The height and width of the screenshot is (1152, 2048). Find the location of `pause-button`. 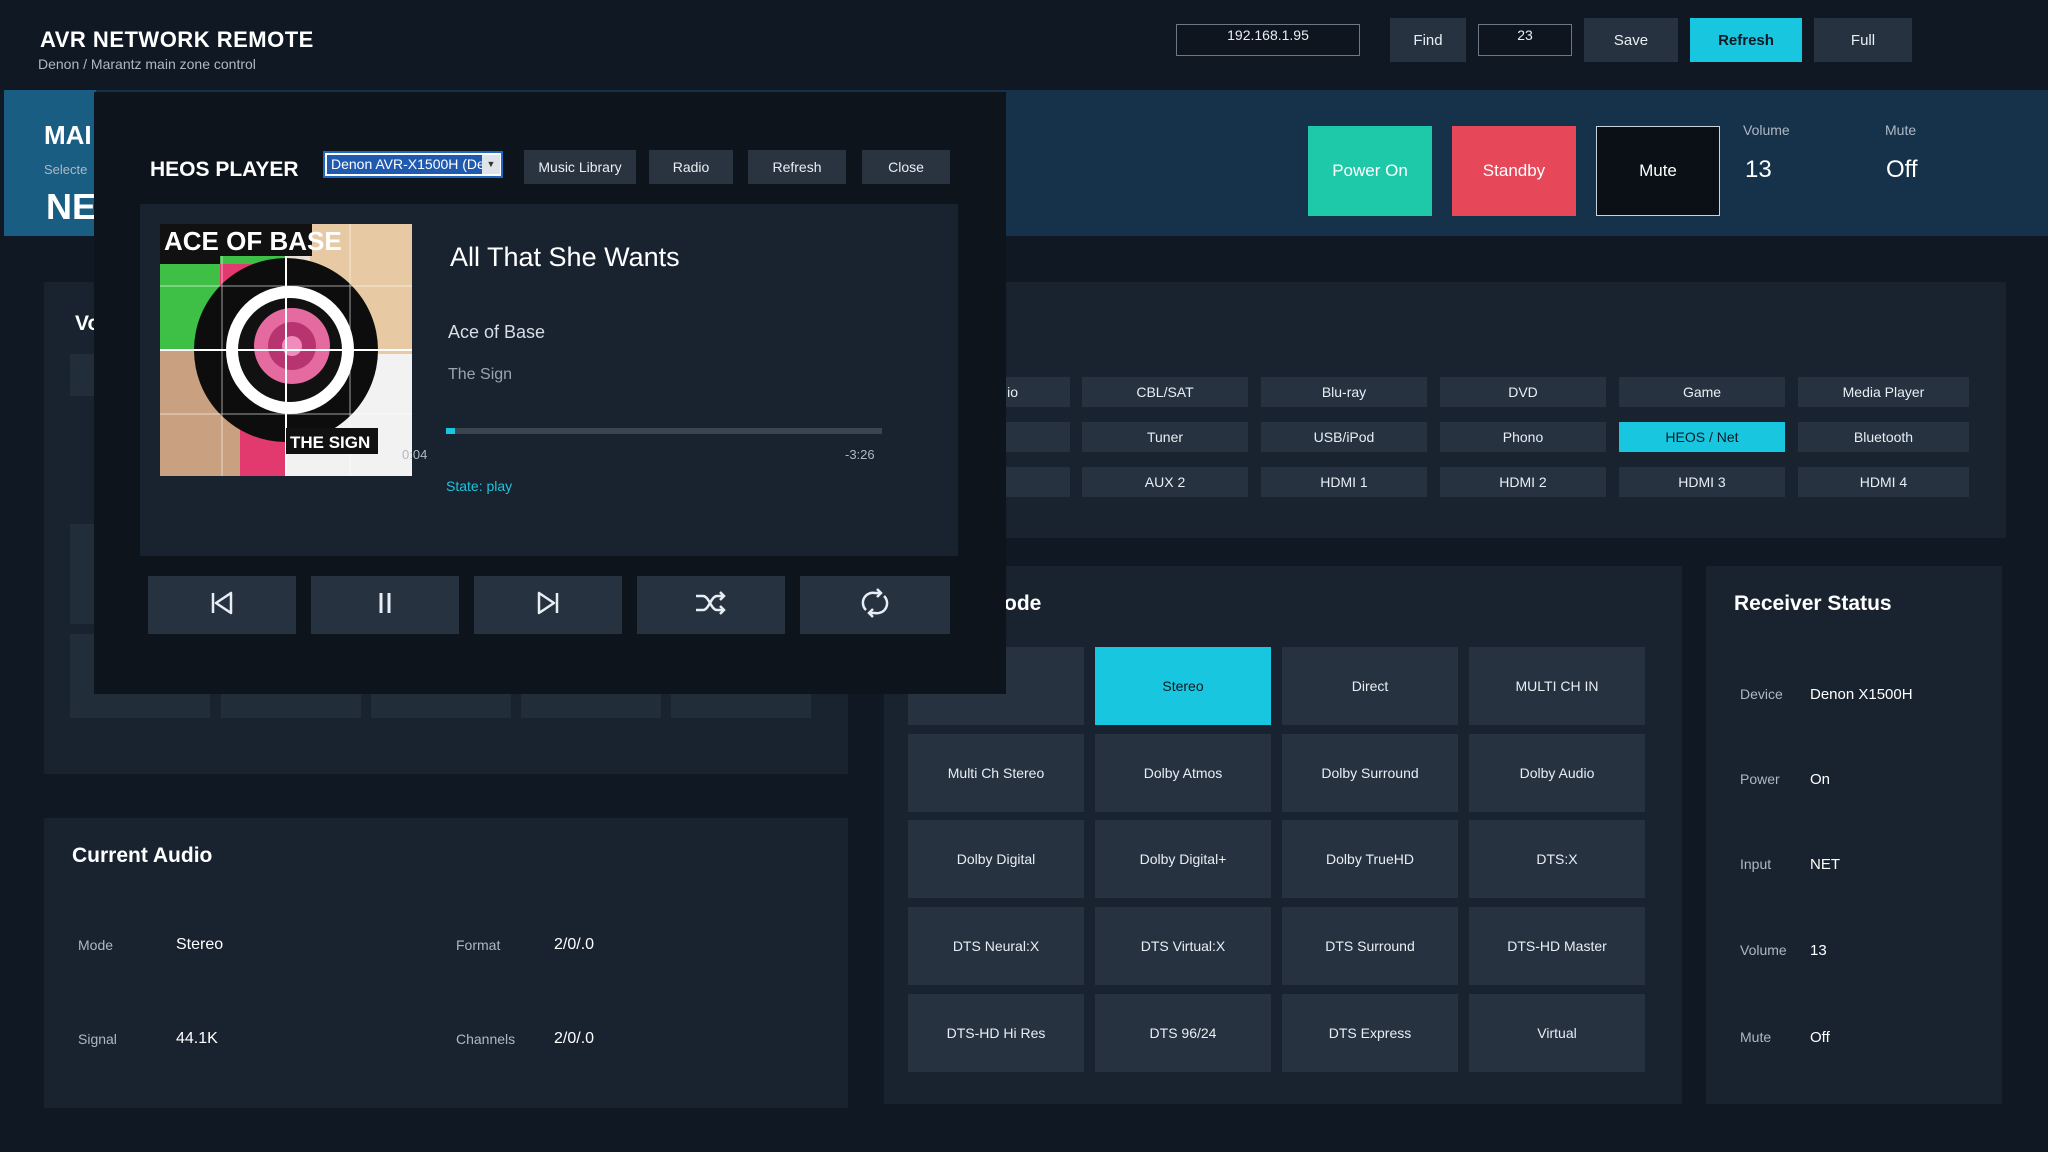

pause-button is located at coordinates (385, 605).